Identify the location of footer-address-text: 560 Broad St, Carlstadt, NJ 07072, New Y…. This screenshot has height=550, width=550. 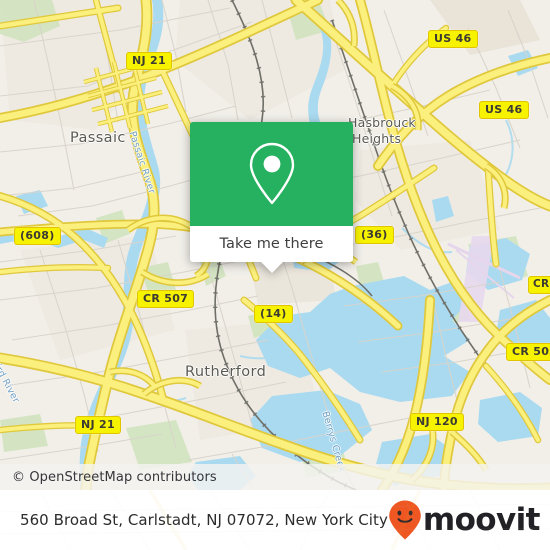
(204, 520).